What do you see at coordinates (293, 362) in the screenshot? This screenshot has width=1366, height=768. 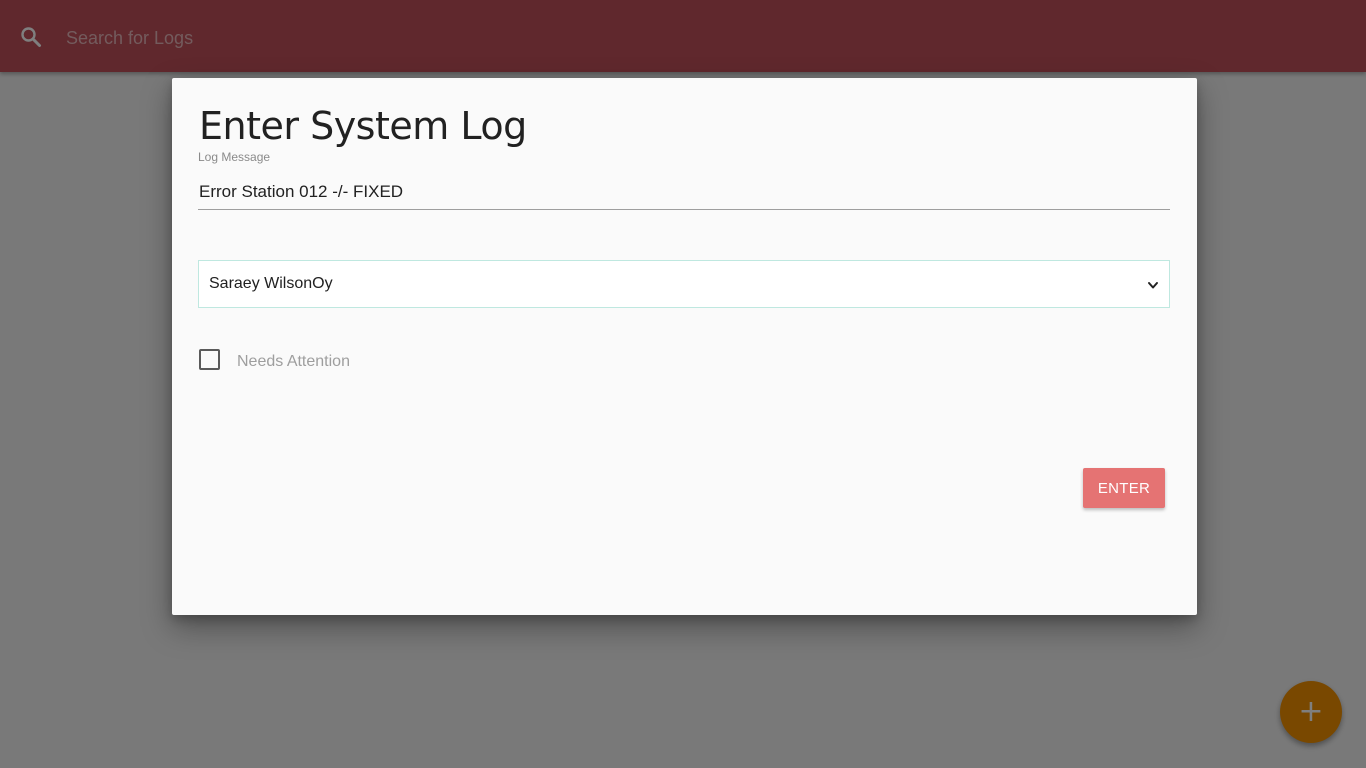 I see `needs-attention-label: Needs Attention` at bounding box center [293, 362].